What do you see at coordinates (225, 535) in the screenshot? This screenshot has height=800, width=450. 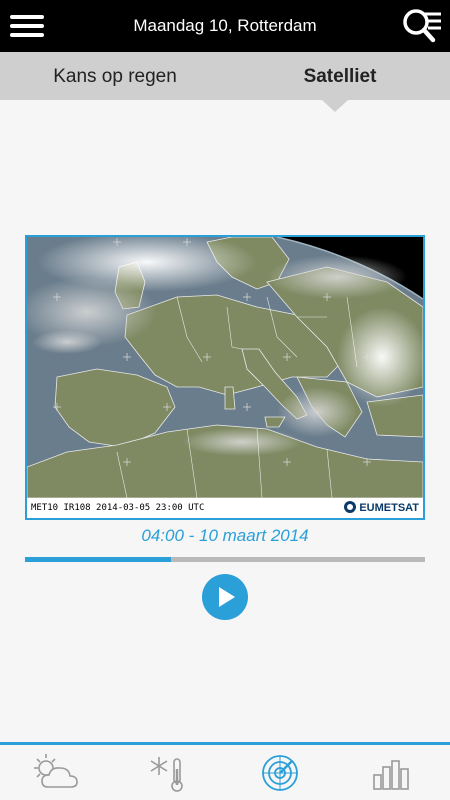 I see `frame-timestamp: 04:00 - 10 maart 2014` at bounding box center [225, 535].